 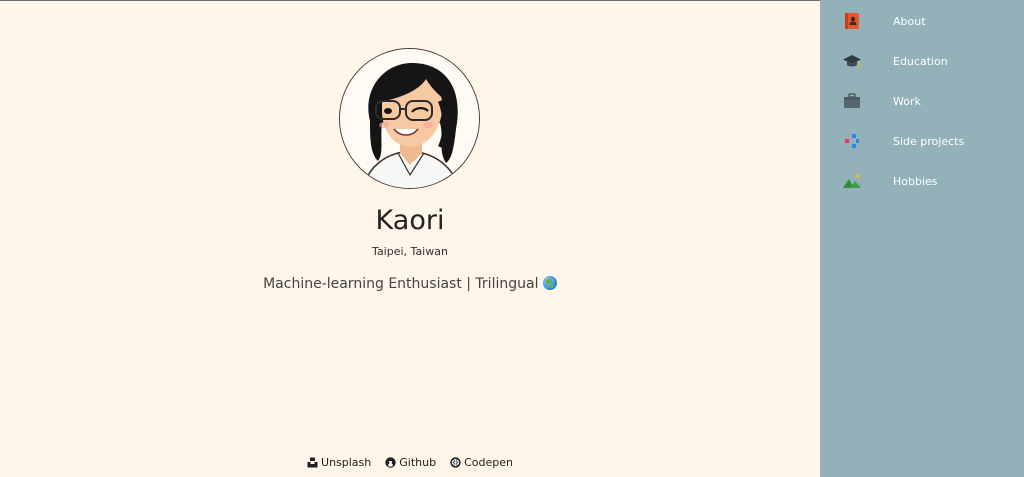 What do you see at coordinates (852, 61) in the screenshot?
I see `graduation-cap-icon` at bounding box center [852, 61].